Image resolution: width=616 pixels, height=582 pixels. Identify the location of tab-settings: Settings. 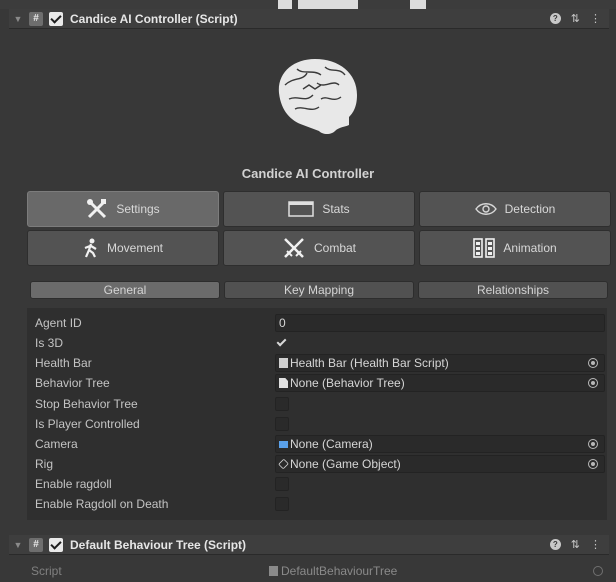
(123, 209).